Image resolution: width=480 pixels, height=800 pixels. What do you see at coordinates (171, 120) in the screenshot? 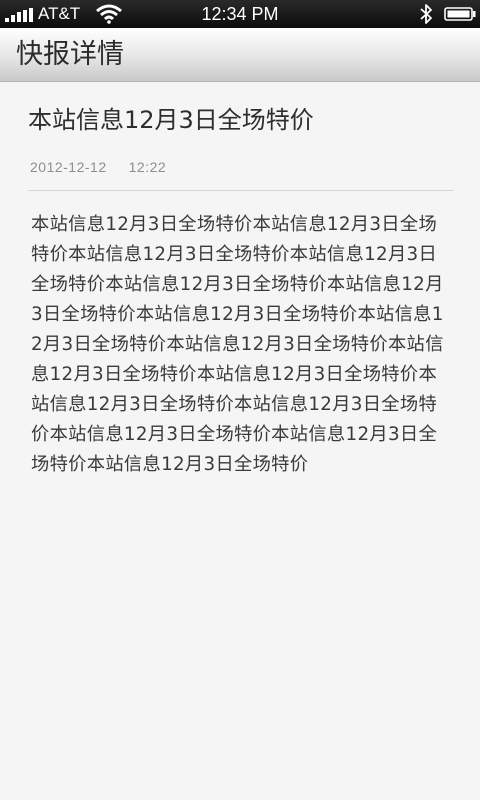
I see `article-headline: 本站信息12月3日全场特价` at bounding box center [171, 120].